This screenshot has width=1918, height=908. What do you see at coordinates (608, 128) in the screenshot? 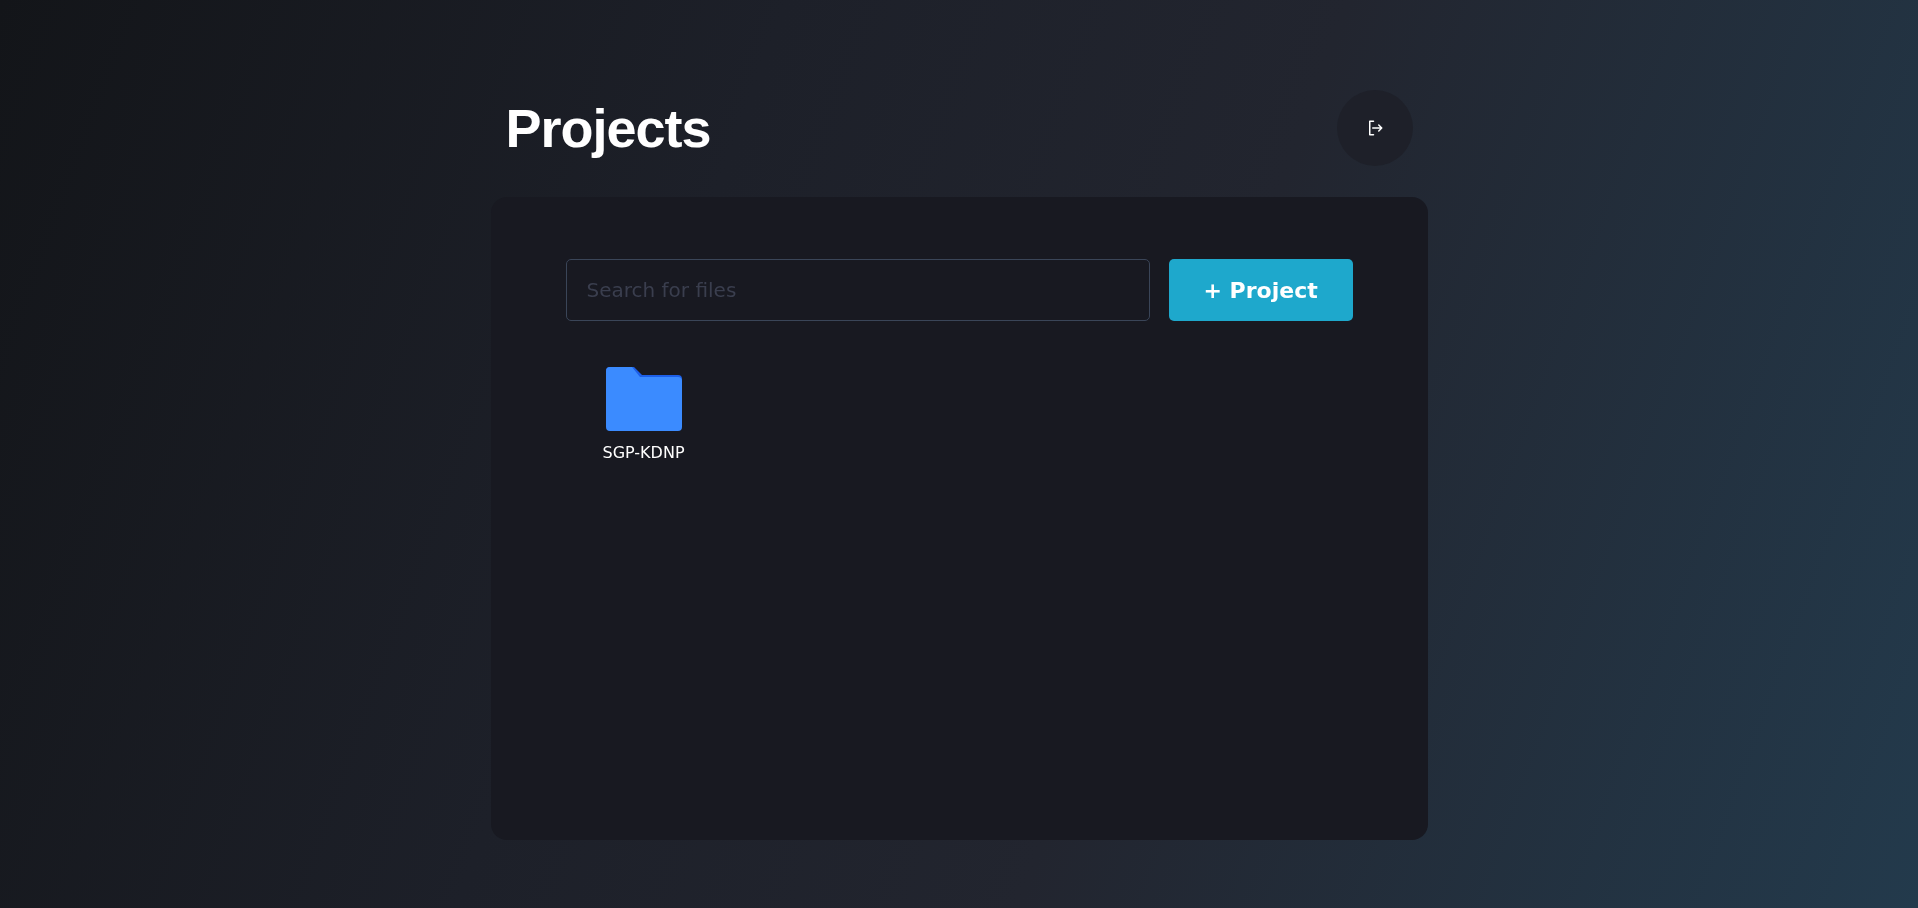
I see `page-title: Projects` at bounding box center [608, 128].